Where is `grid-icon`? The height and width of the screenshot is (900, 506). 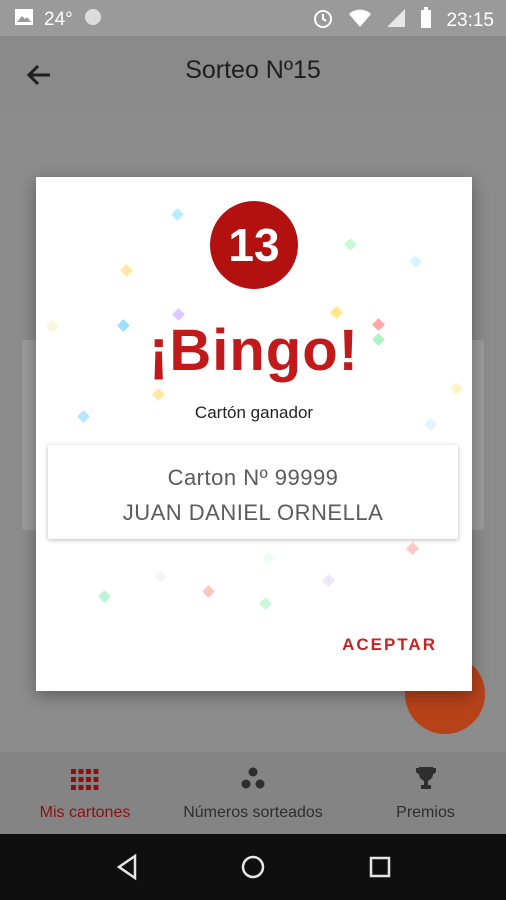
grid-icon is located at coordinates (85, 782).